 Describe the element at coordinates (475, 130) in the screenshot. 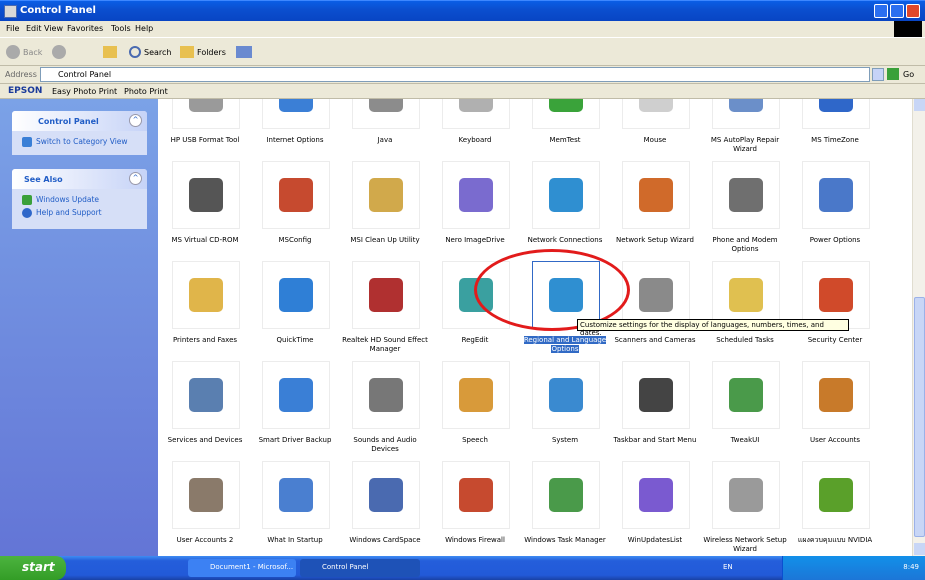

I see `control-panel-item: Keyboard` at that location.